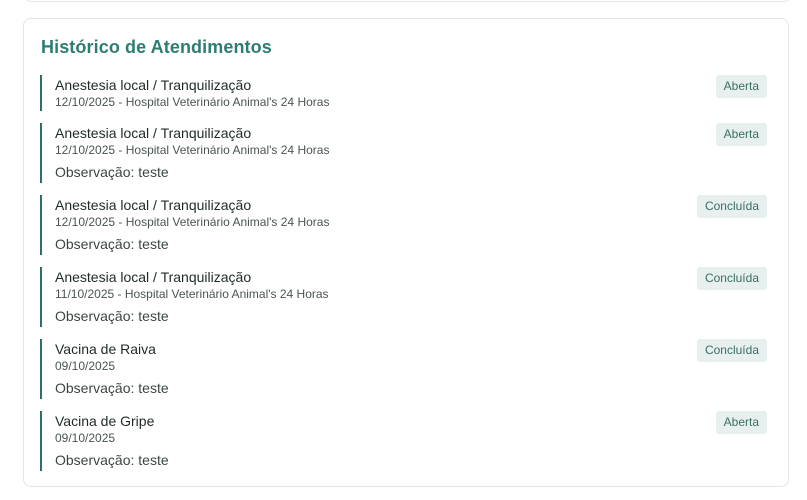 The width and height of the screenshot is (807, 500). I want to click on previous-card-edge, so click(407, 1).